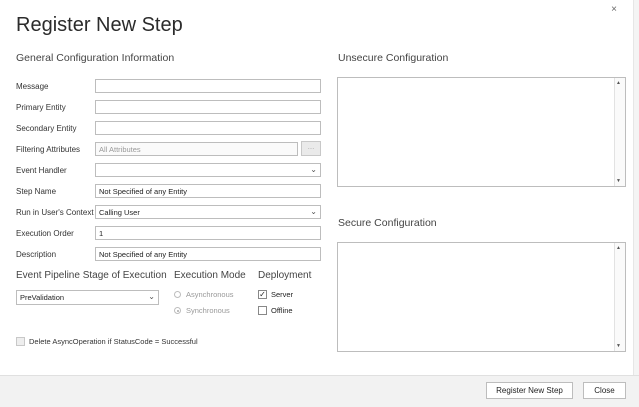 Image resolution: width=639 pixels, height=407 pixels. I want to click on execution-order-label: Execution Order, so click(45, 233).